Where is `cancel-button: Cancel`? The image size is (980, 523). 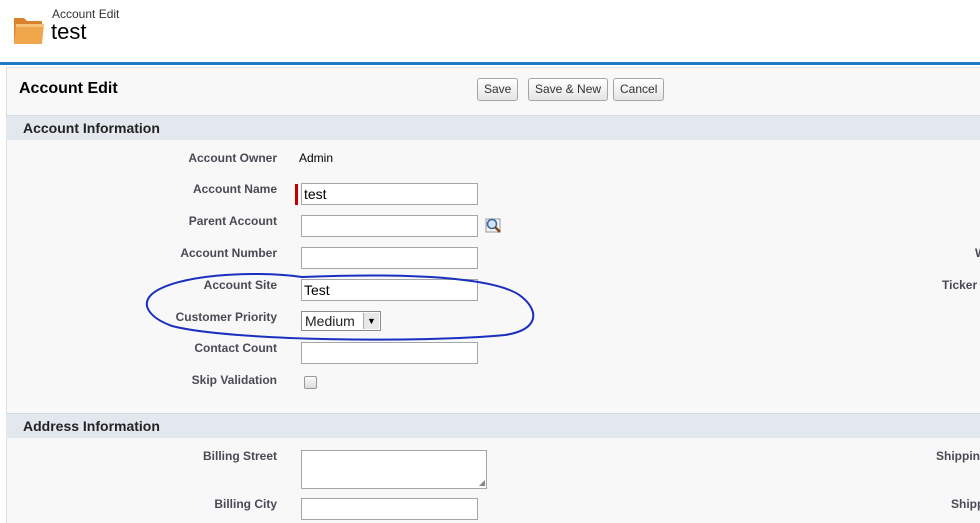 cancel-button: Cancel is located at coordinates (639, 89).